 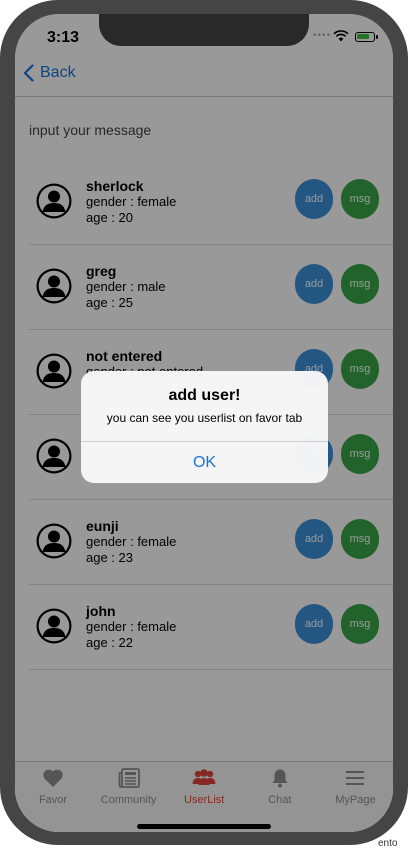 I want to click on home-indicator, so click(x=204, y=826).